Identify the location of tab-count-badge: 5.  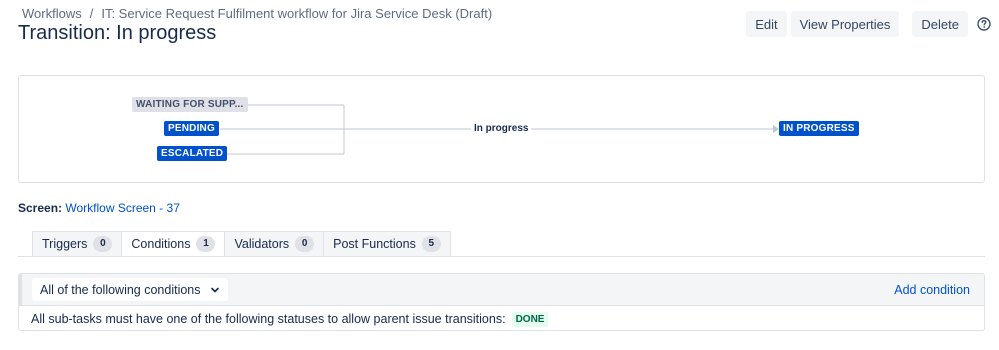
(431, 244).